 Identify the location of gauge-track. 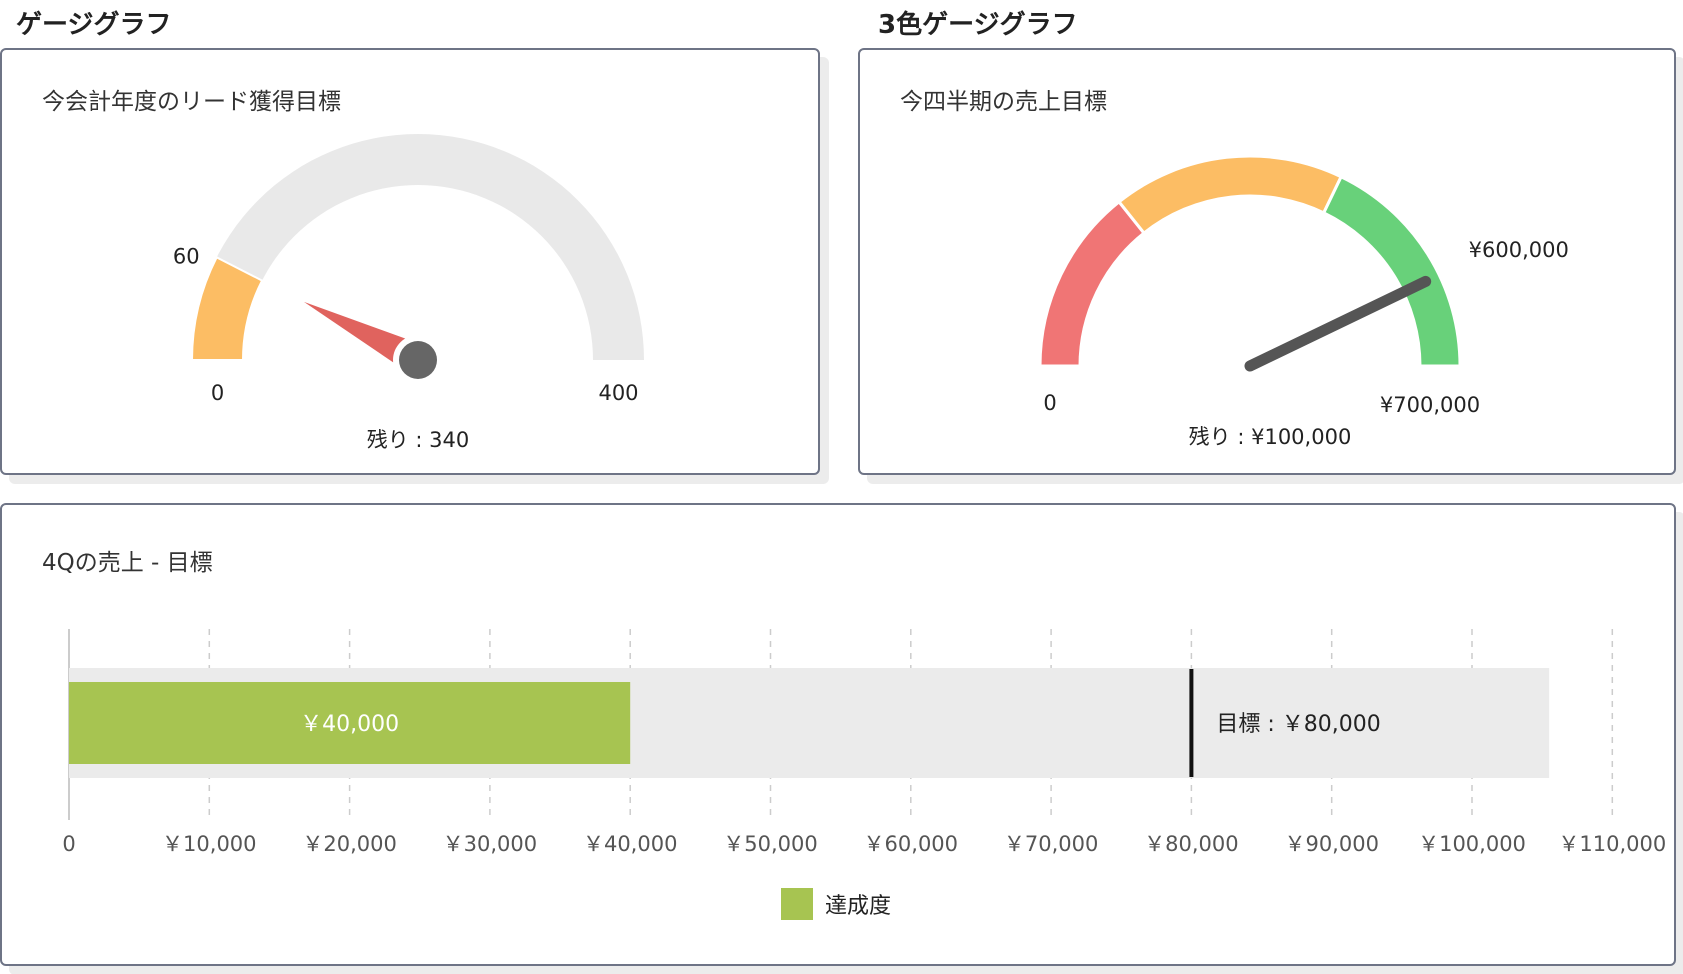
(418, 247).